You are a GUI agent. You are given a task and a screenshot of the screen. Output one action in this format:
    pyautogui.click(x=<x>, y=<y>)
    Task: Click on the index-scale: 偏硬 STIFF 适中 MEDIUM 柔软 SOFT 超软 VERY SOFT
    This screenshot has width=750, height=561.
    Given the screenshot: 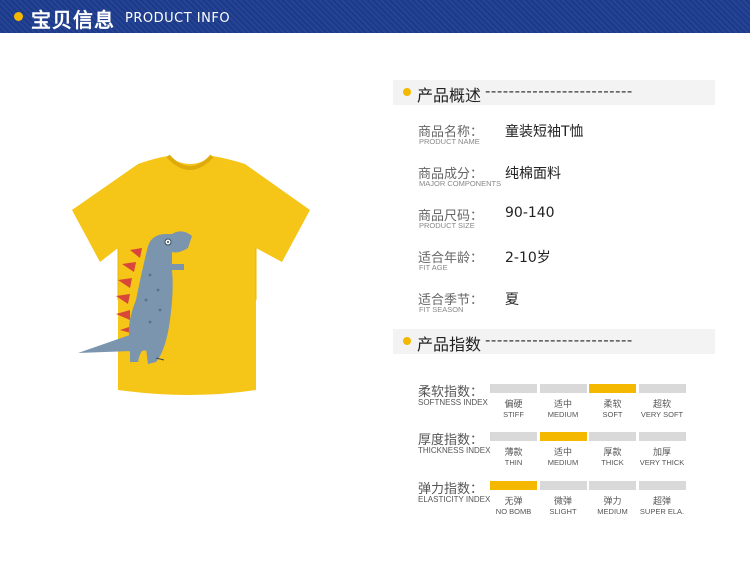 What is the action you would take?
    pyautogui.click(x=588, y=401)
    